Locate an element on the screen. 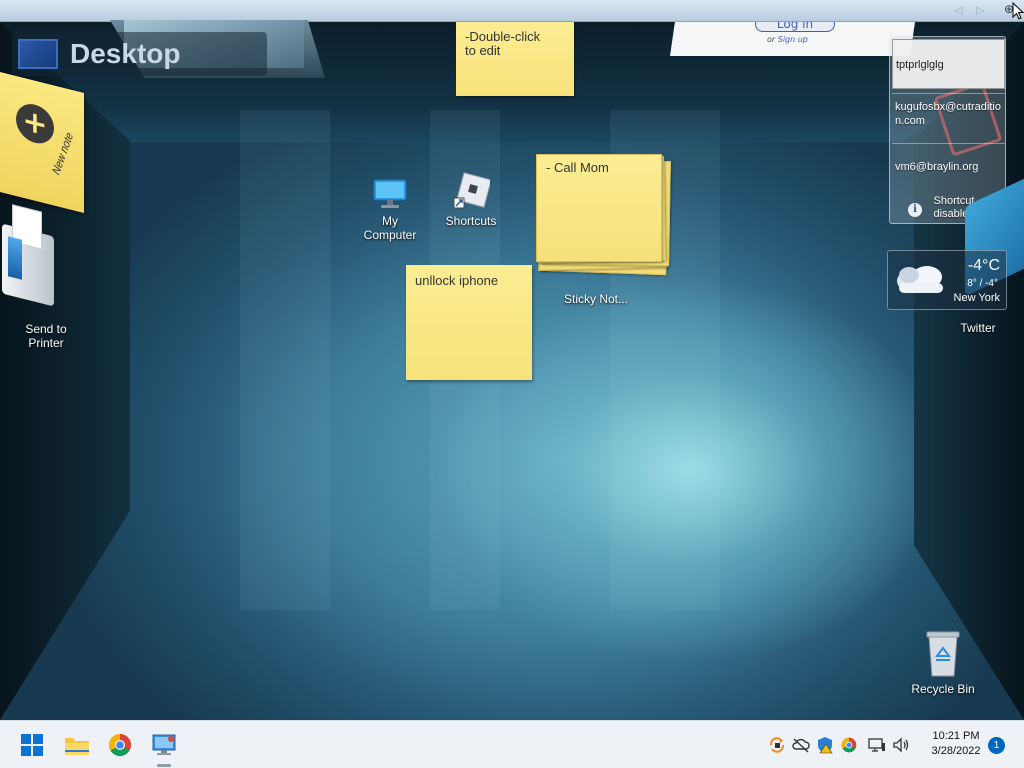  chrome-button is located at coordinates (120, 745).